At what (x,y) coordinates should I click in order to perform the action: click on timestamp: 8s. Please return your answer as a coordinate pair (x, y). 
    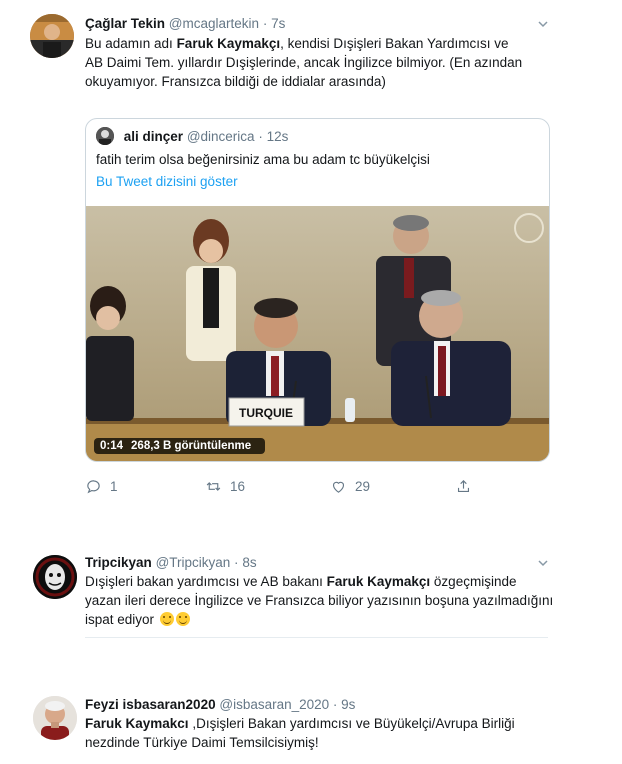
    Looking at the image, I should click on (249, 562).